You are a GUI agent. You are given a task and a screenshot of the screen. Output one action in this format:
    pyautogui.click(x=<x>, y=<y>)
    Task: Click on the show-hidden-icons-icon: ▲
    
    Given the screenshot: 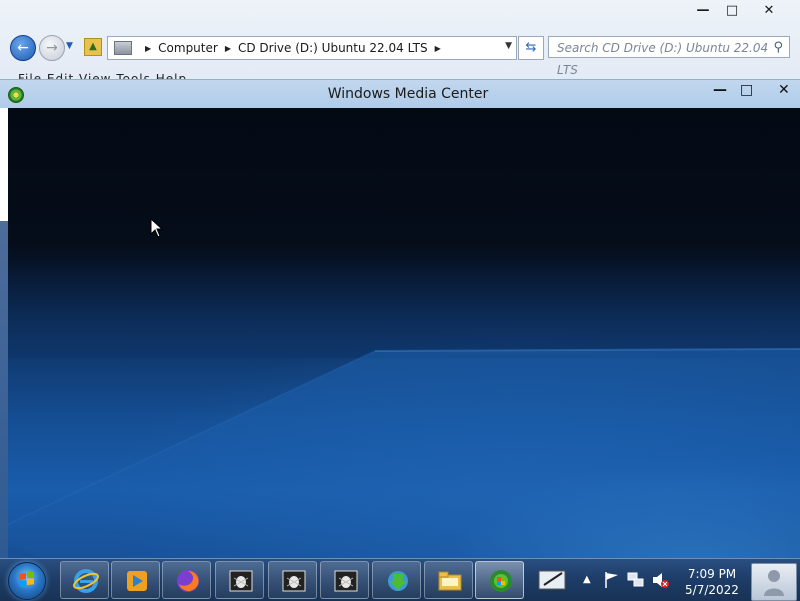 What is the action you would take?
    pyautogui.click(x=587, y=579)
    